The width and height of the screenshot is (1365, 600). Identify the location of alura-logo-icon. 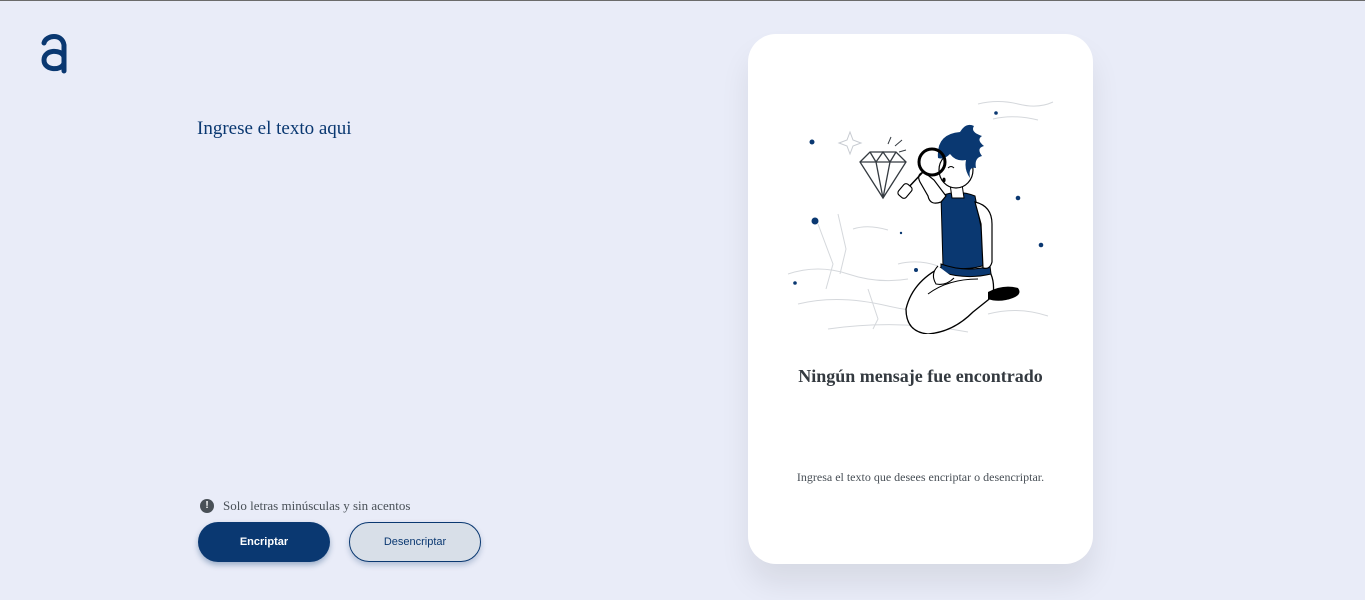
(54, 53).